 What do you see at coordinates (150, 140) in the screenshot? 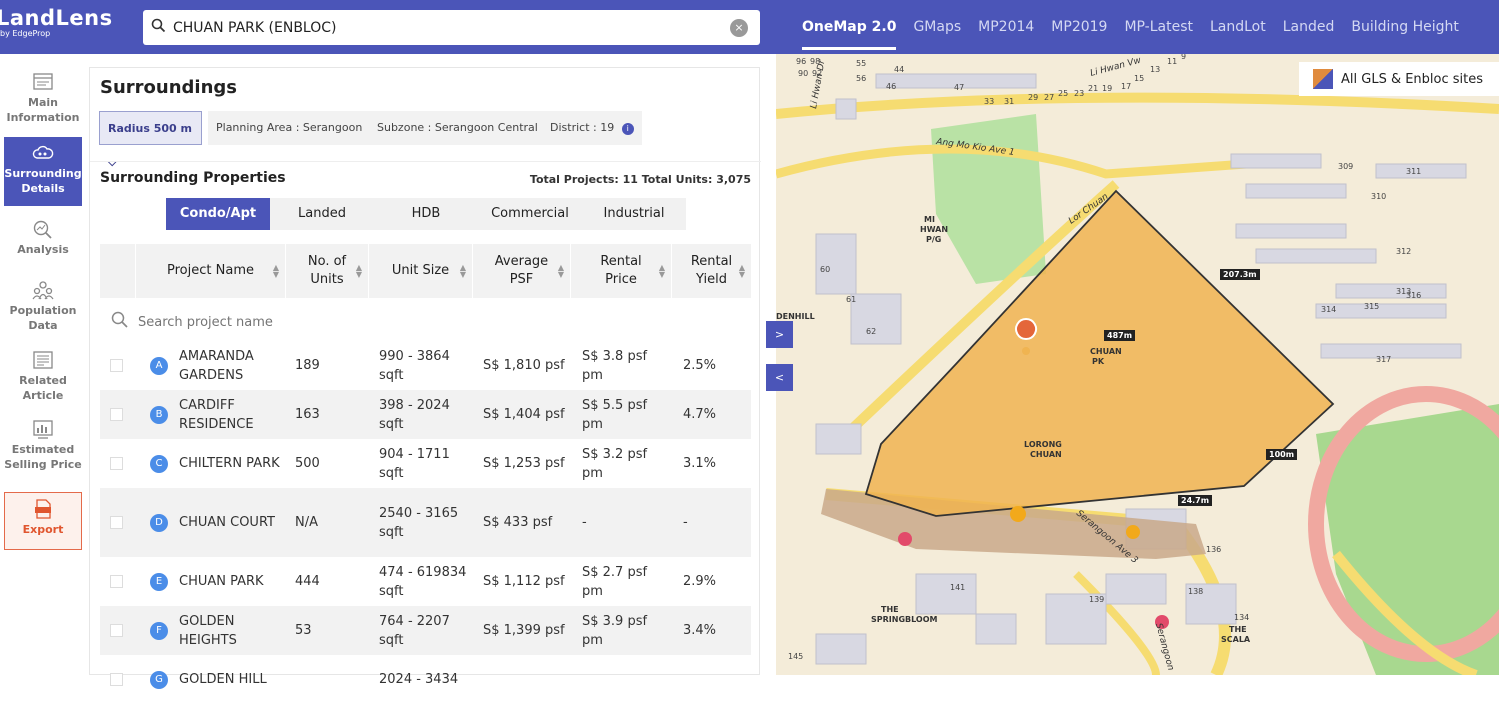
I see `radius-select: Radius 500 m ⌵` at bounding box center [150, 140].